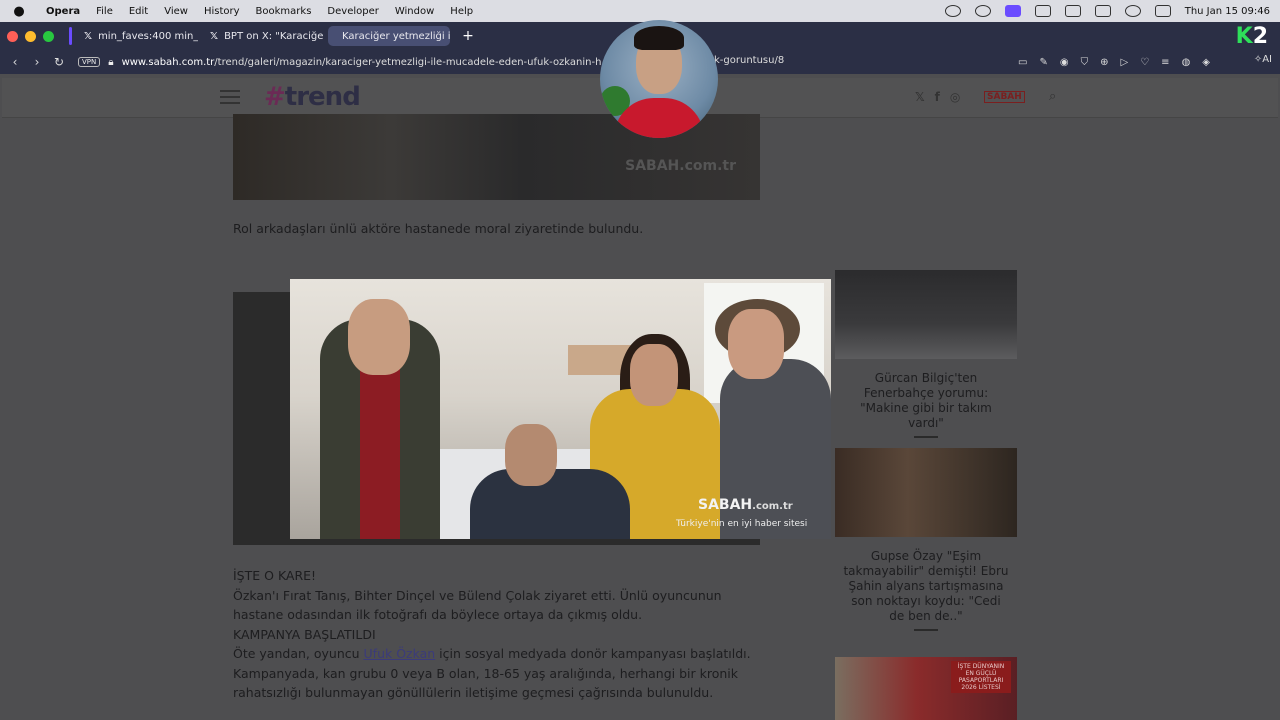 The width and height of the screenshot is (1280, 720). I want to click on menu-help: Help, so click(461, 11).